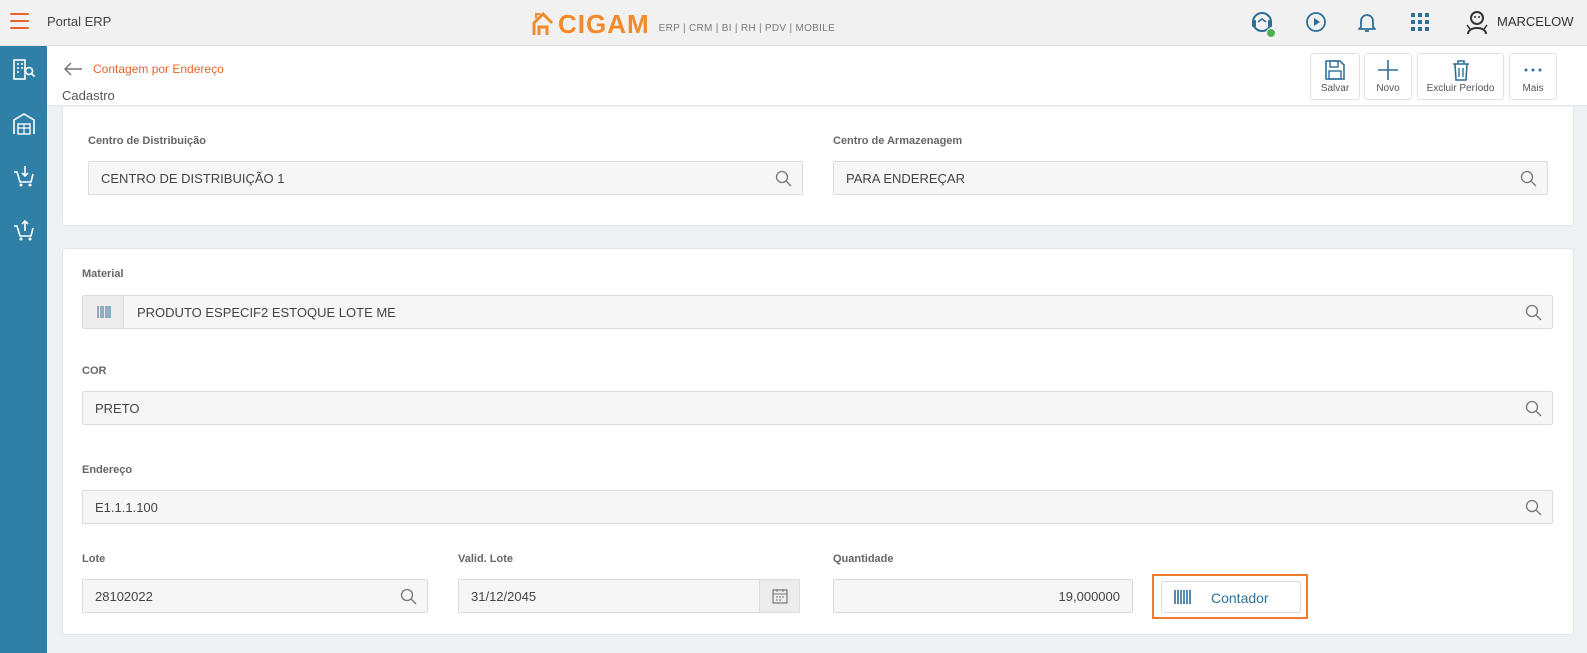  What do you see at coordinates (24, 70) in the screenshot?
I see `person-search-icon` at bounding box center [24, 70].